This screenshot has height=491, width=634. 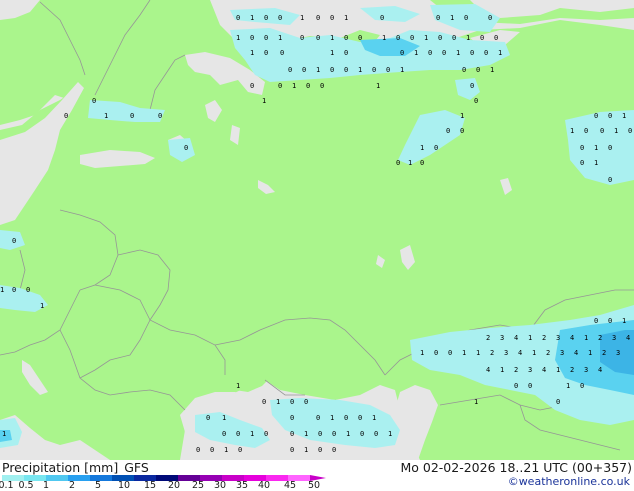 What do you see at coordinates (569, 481) in the screenshot?
I see `credit-link: ©weatheronline.co.uk` at bounding box center [569, 481].